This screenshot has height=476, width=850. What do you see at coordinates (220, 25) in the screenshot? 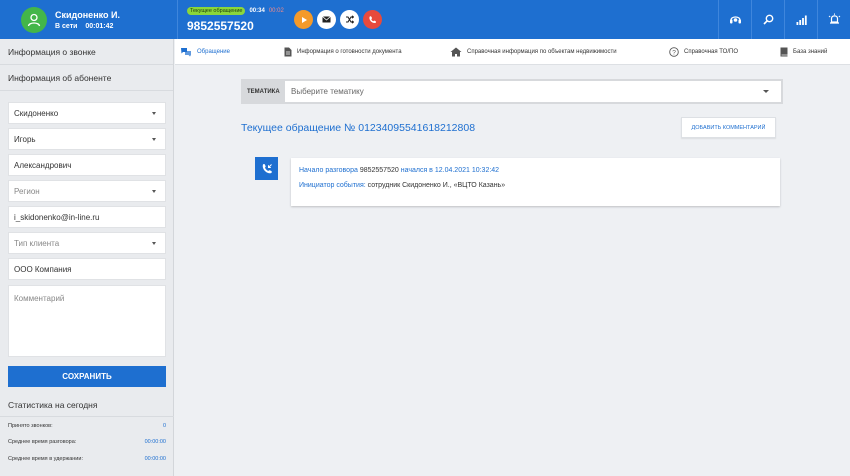
I see `caller-number: 9852557520` at bounding box center [220, 25].